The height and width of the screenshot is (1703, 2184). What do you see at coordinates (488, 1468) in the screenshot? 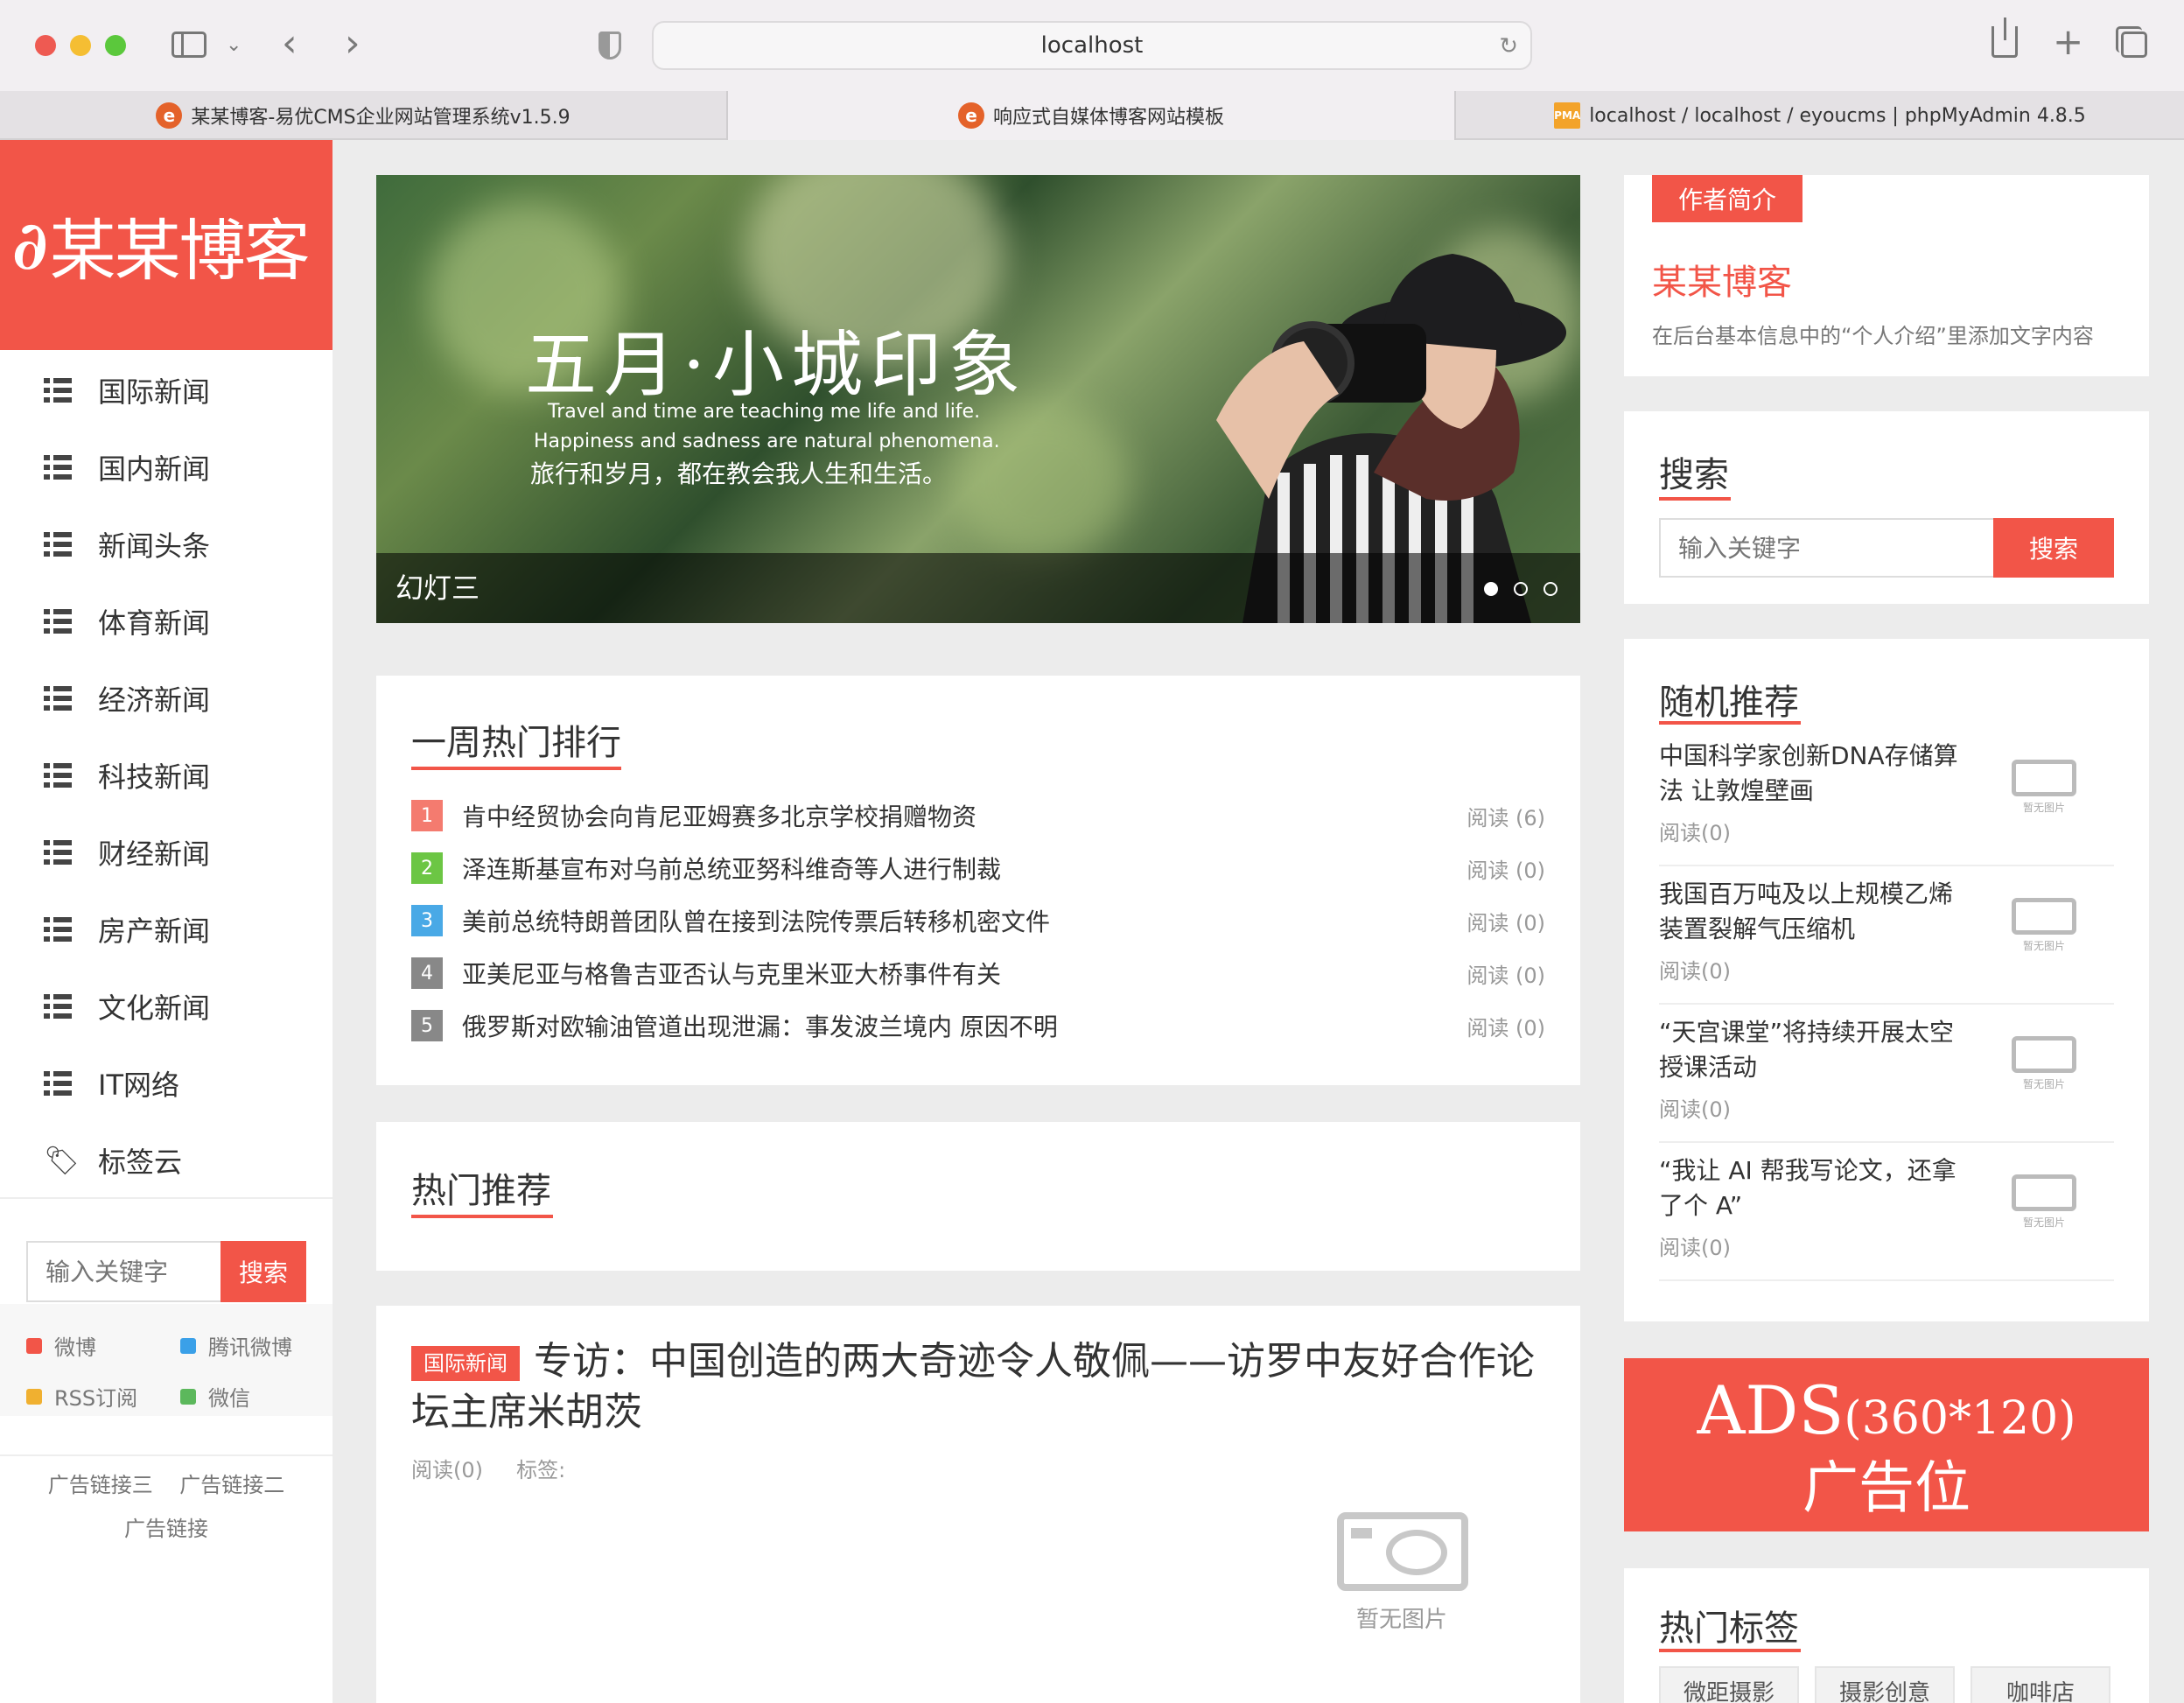
I see `article-meta: 阅读(0) 标签:` at bounding box center [488, 1468].